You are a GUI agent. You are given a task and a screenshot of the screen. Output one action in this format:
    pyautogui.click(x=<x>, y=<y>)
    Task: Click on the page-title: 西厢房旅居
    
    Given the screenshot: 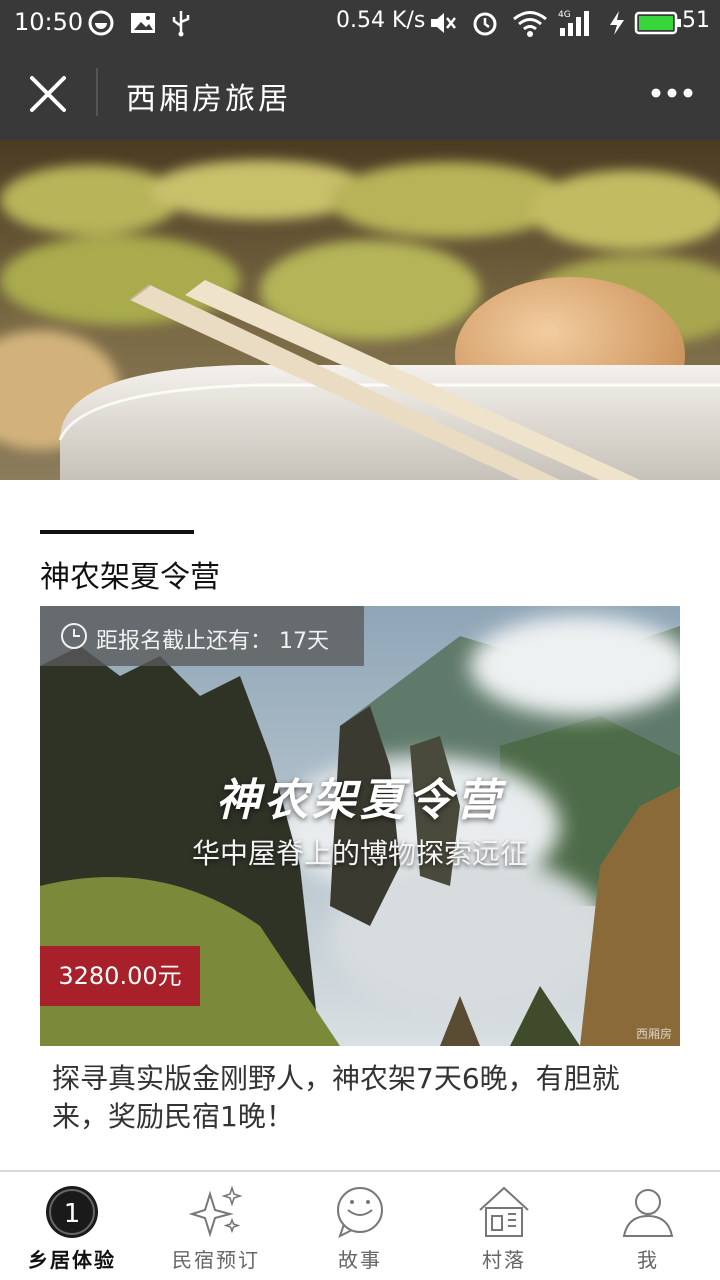 What is the action you would take?
    pyautogui.click(x=208, y=99)
    